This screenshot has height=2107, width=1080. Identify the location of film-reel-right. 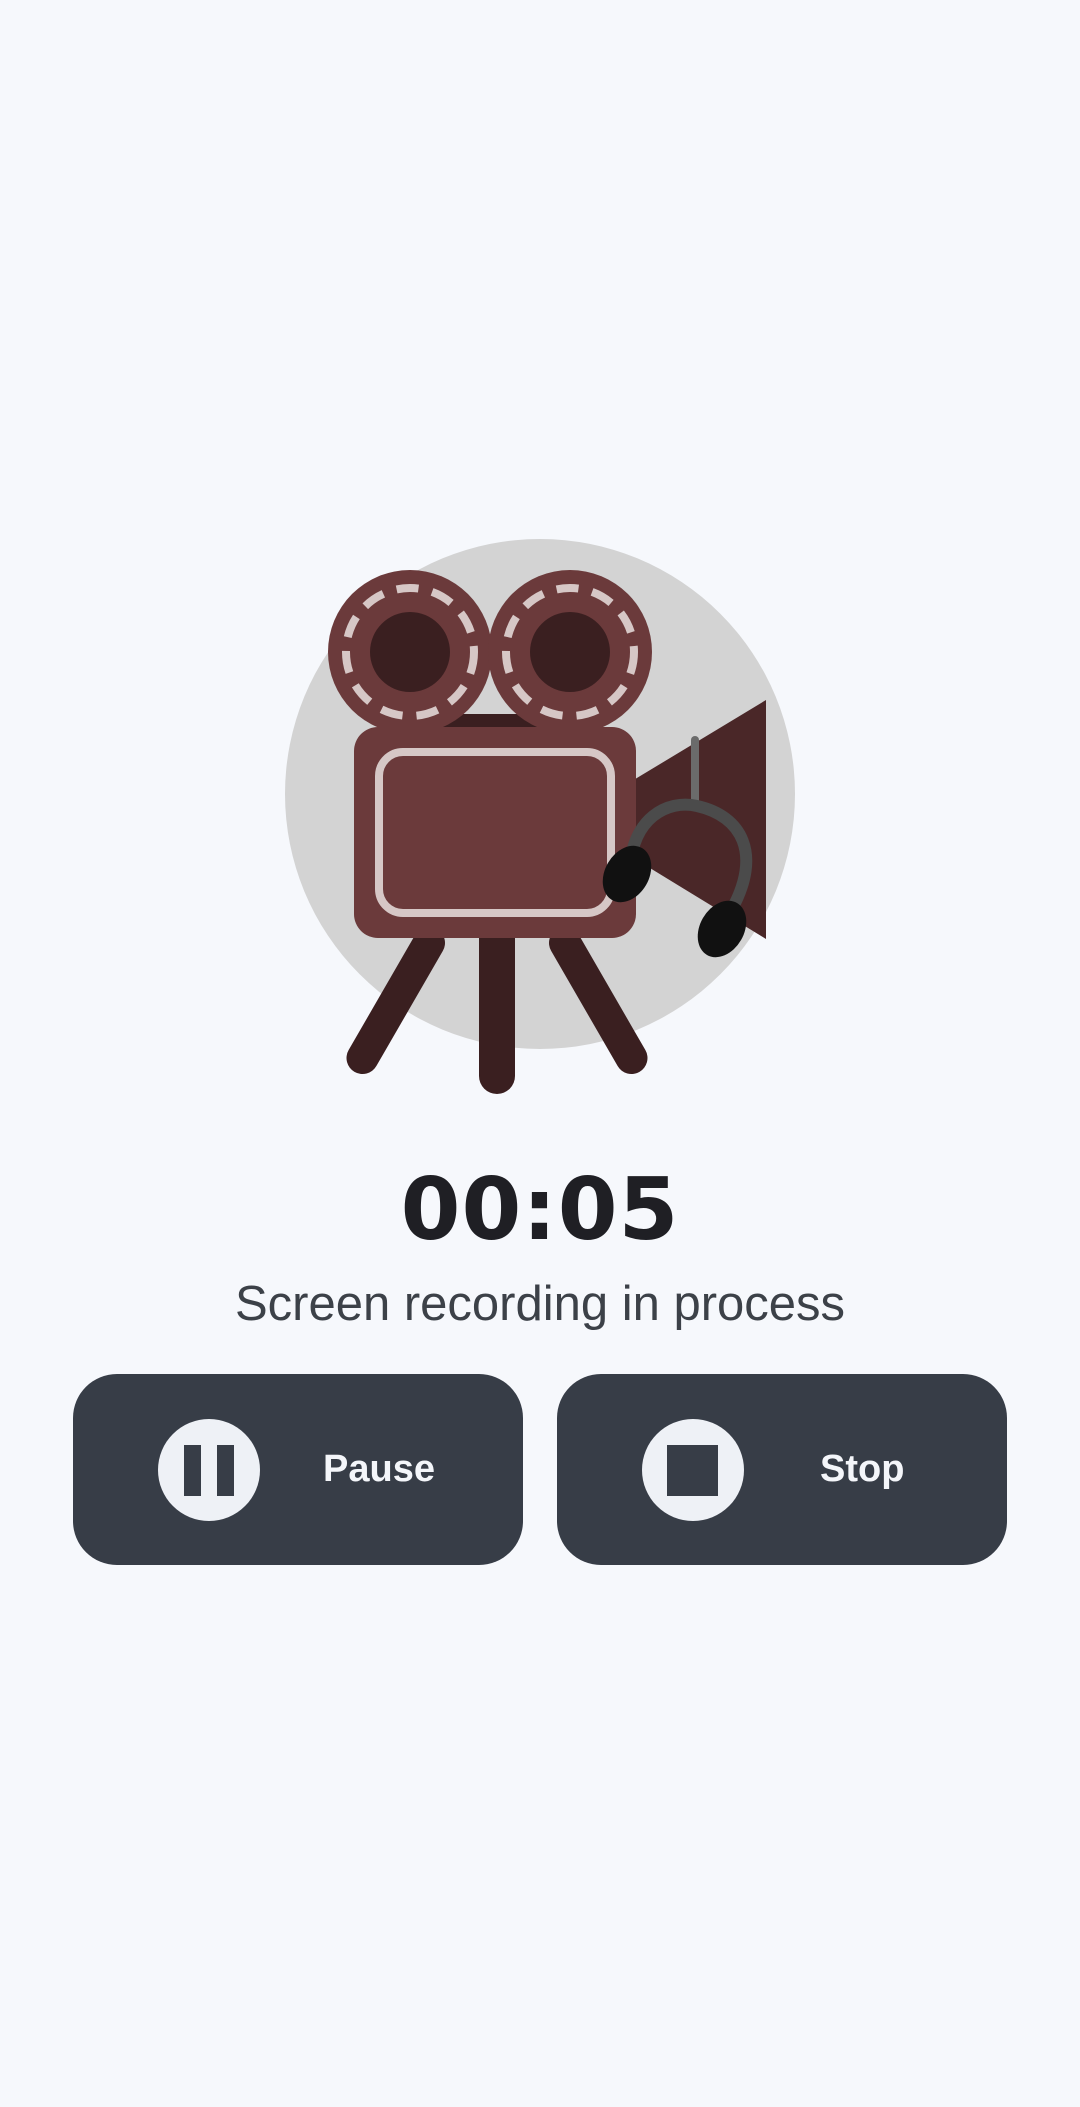
(570, 652).